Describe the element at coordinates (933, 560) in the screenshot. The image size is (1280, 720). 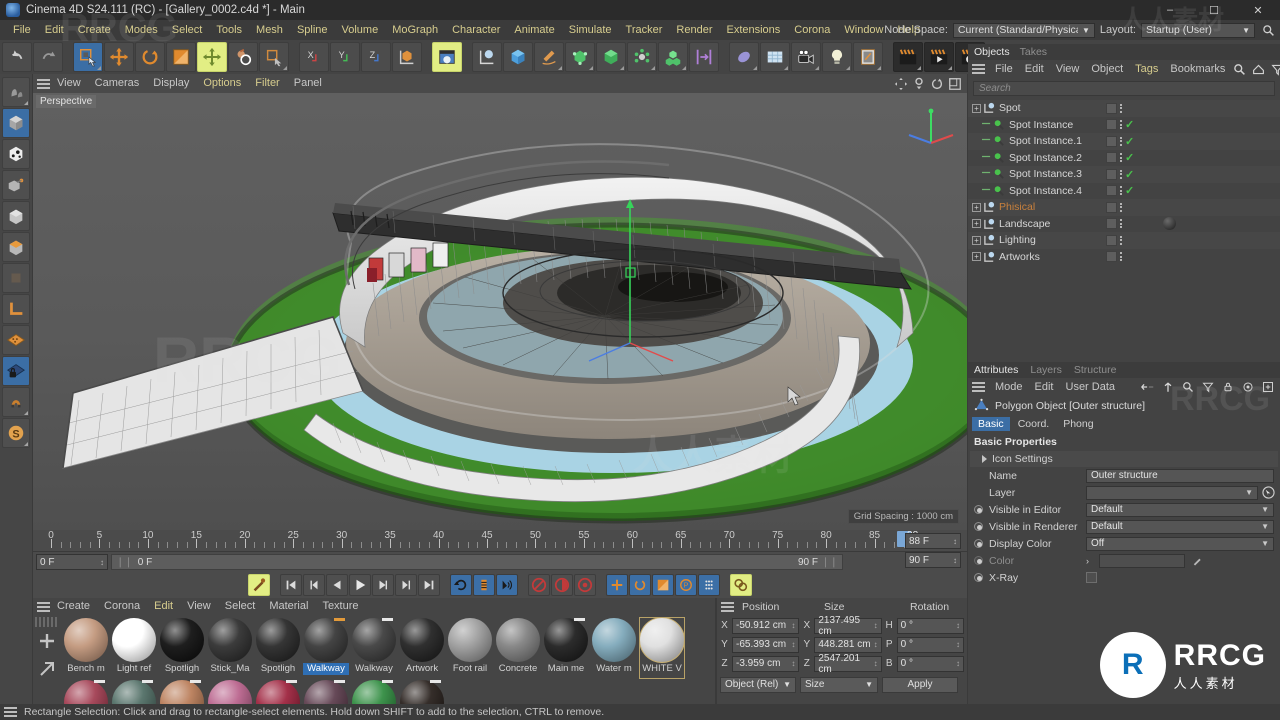
I see `range-end-input: 90 F ↕` at that location.